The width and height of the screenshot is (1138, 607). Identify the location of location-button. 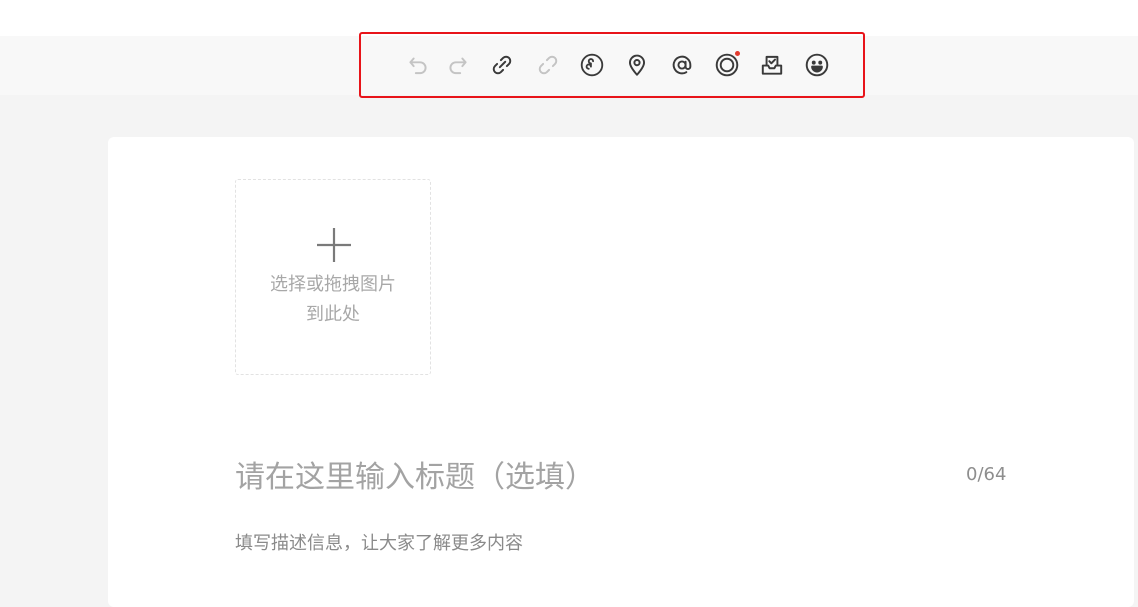
(637, 65).